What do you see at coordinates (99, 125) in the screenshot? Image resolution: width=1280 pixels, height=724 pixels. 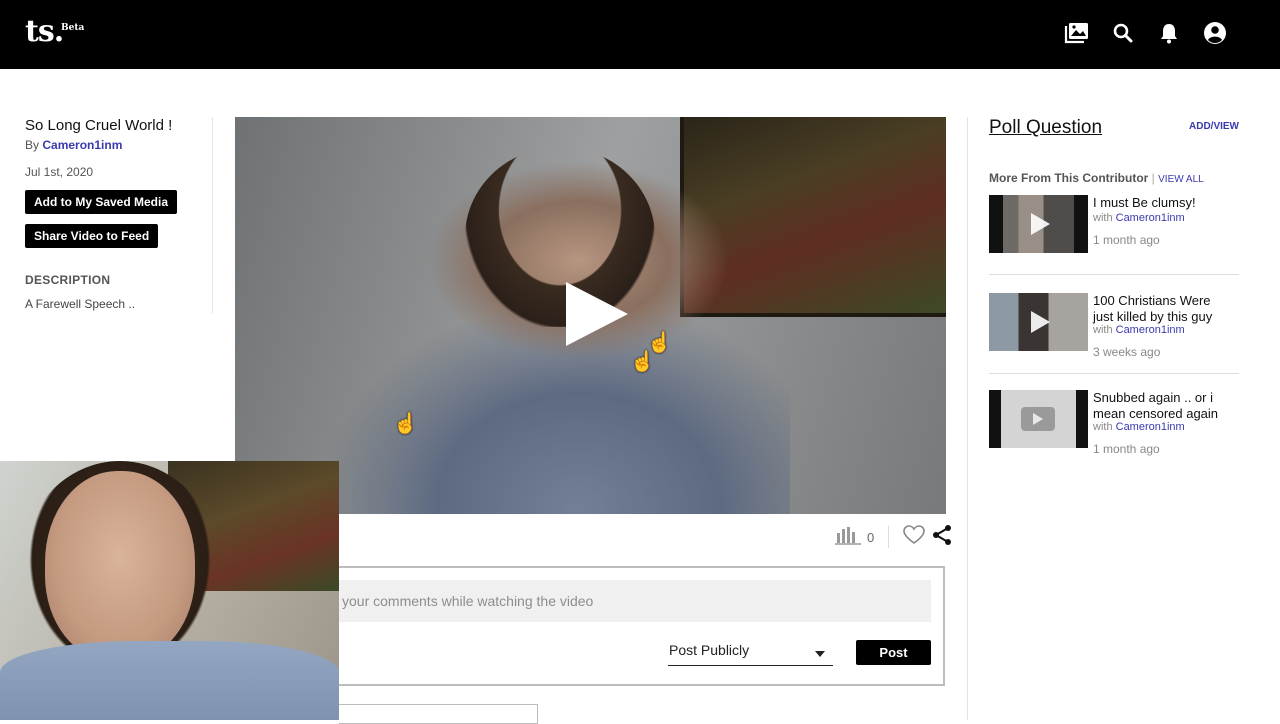 I see `video-title: So Long Cruel World !` at bounding box center [99, 125].